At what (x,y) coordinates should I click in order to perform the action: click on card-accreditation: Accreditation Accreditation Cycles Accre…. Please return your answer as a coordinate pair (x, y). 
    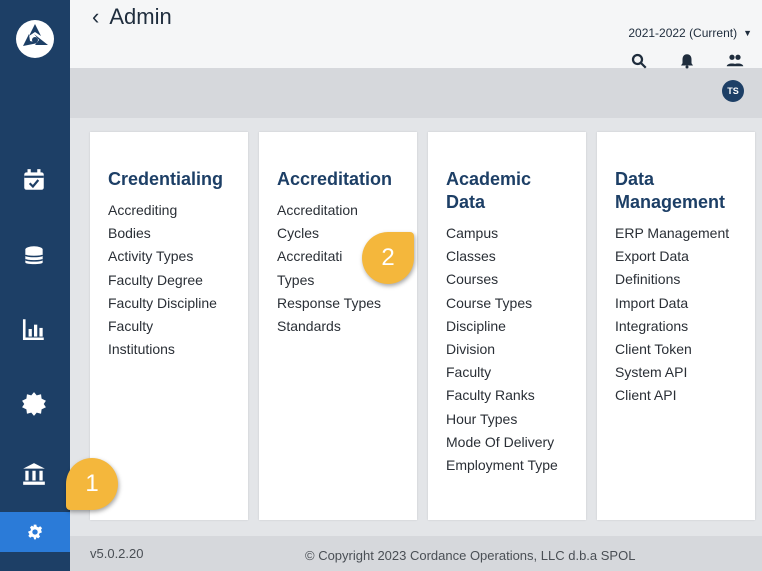
    Looking at the image, I should click on (338, 326).